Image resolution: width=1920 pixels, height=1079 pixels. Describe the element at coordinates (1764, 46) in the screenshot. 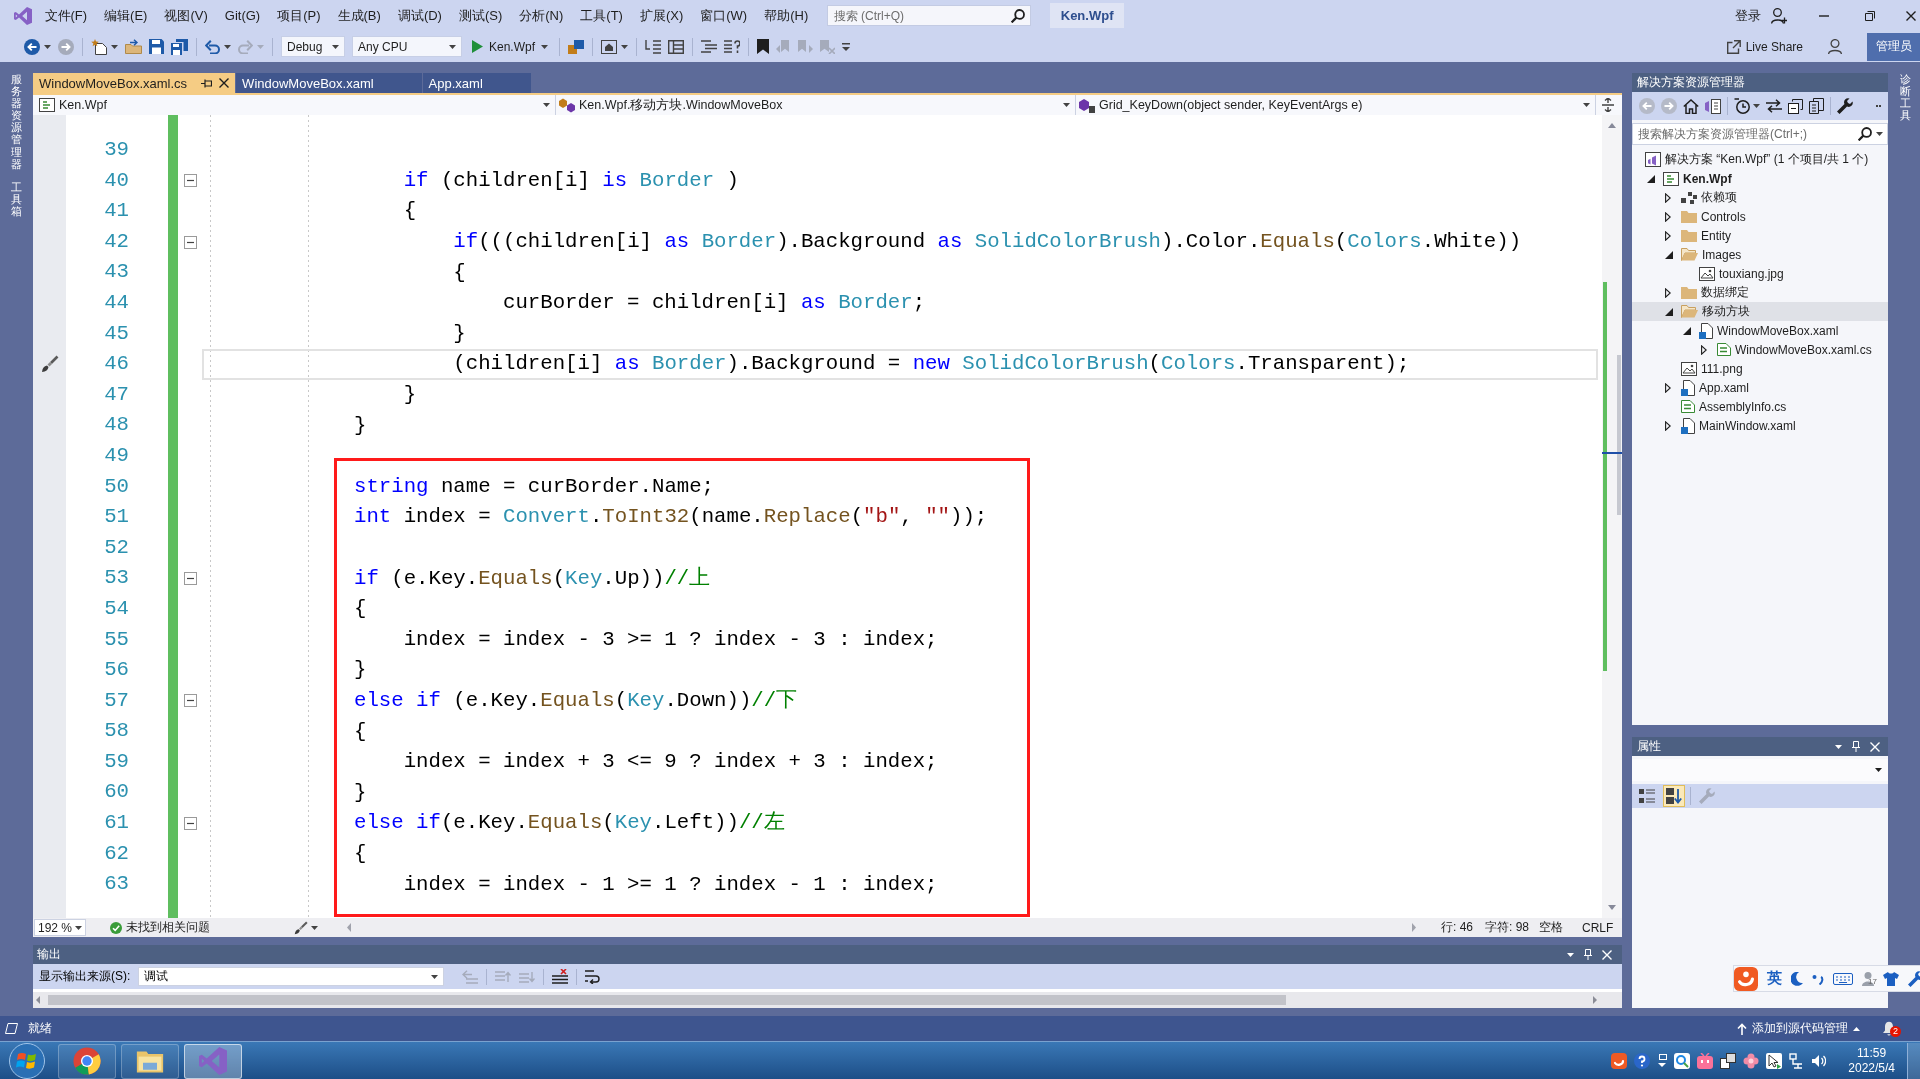

I see `live-share-button: Live Share` at that location.